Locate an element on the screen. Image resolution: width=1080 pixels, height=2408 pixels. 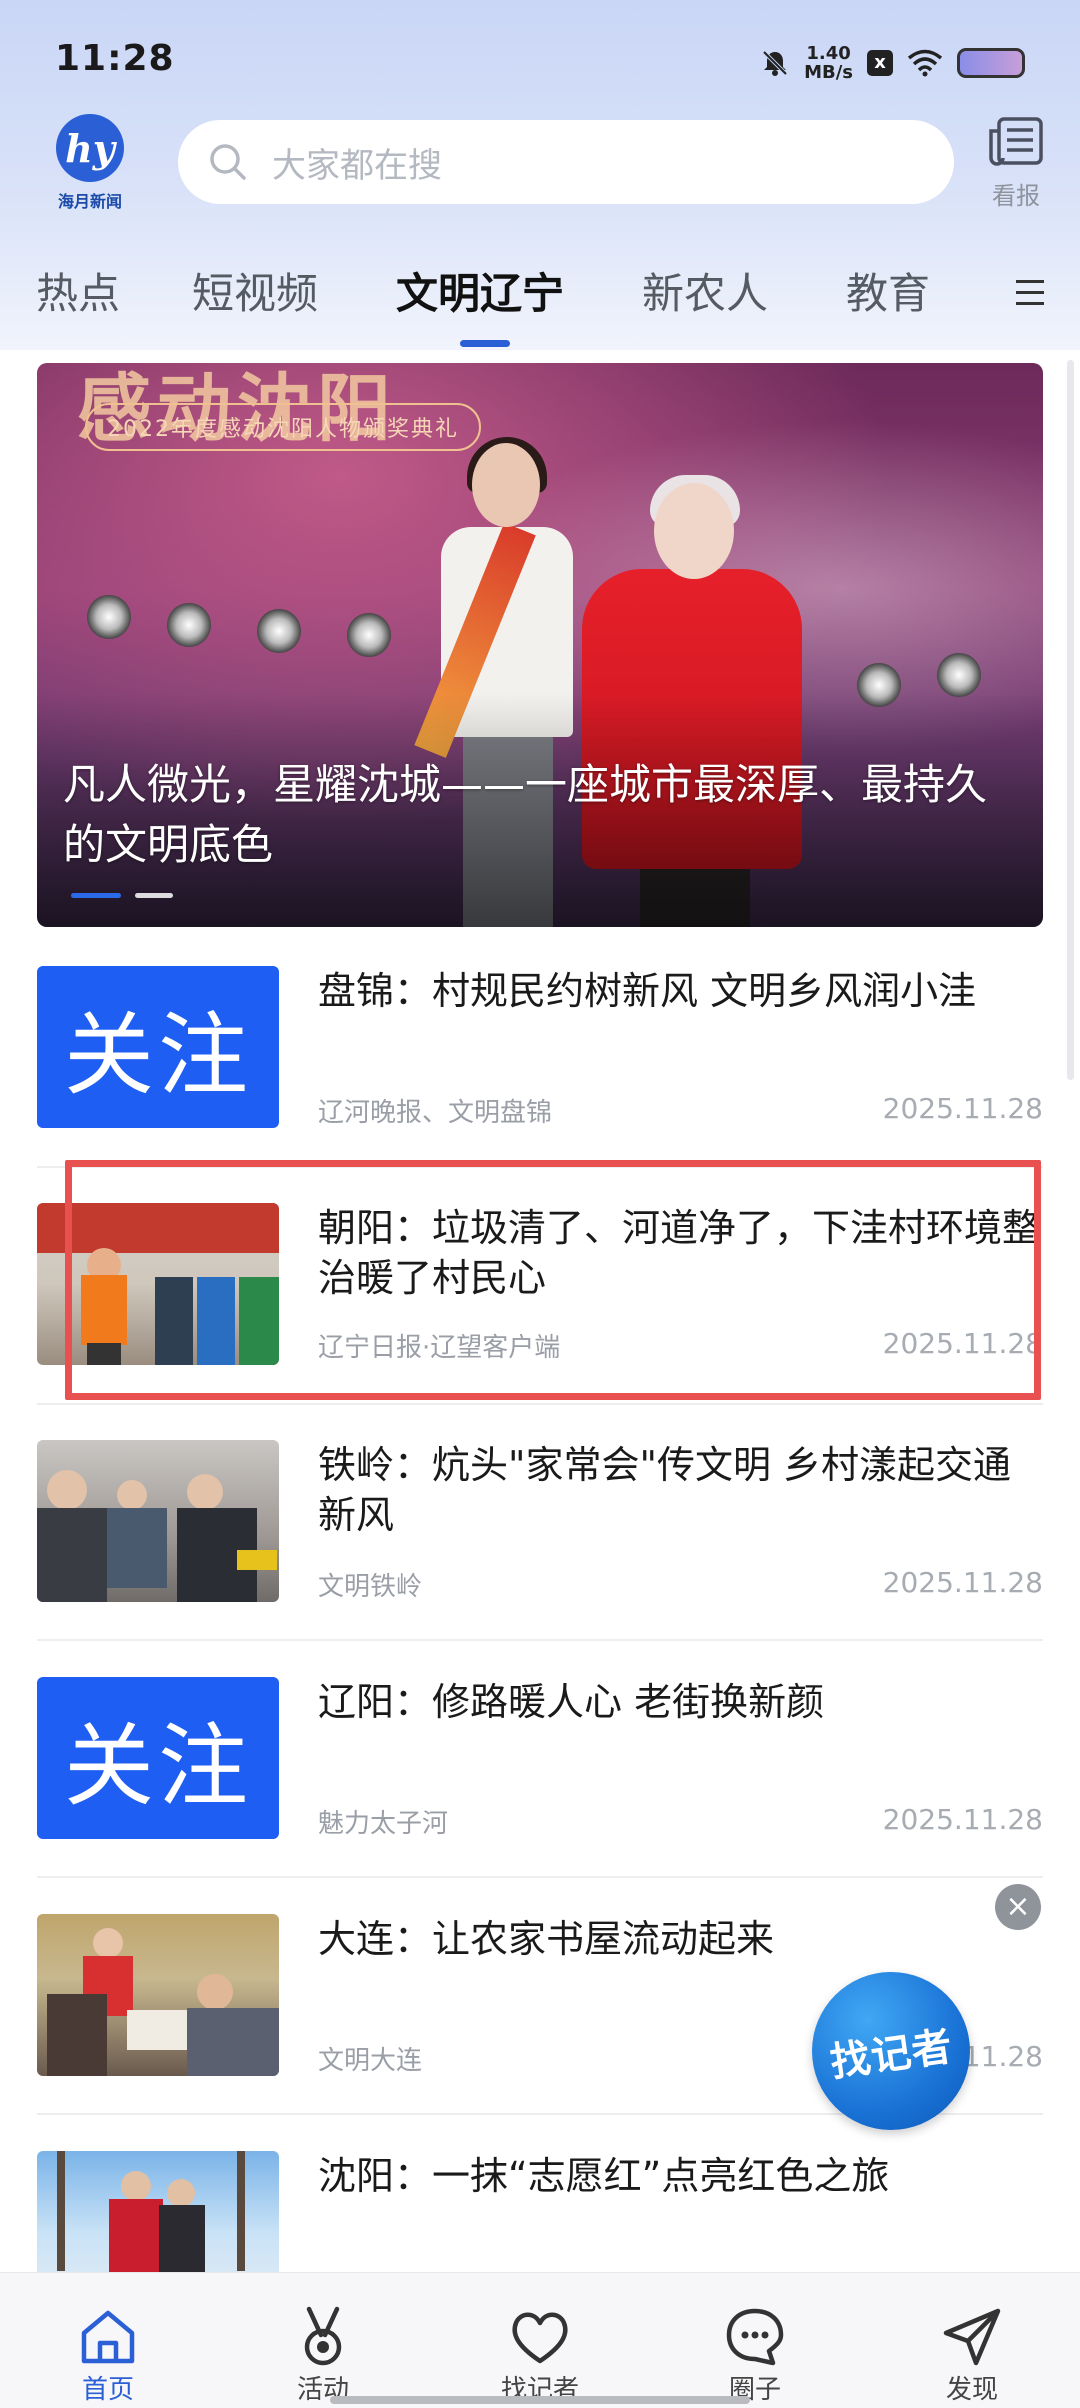
find-reporter-float-button: 找记者 is located at coordinates (891, 2051).